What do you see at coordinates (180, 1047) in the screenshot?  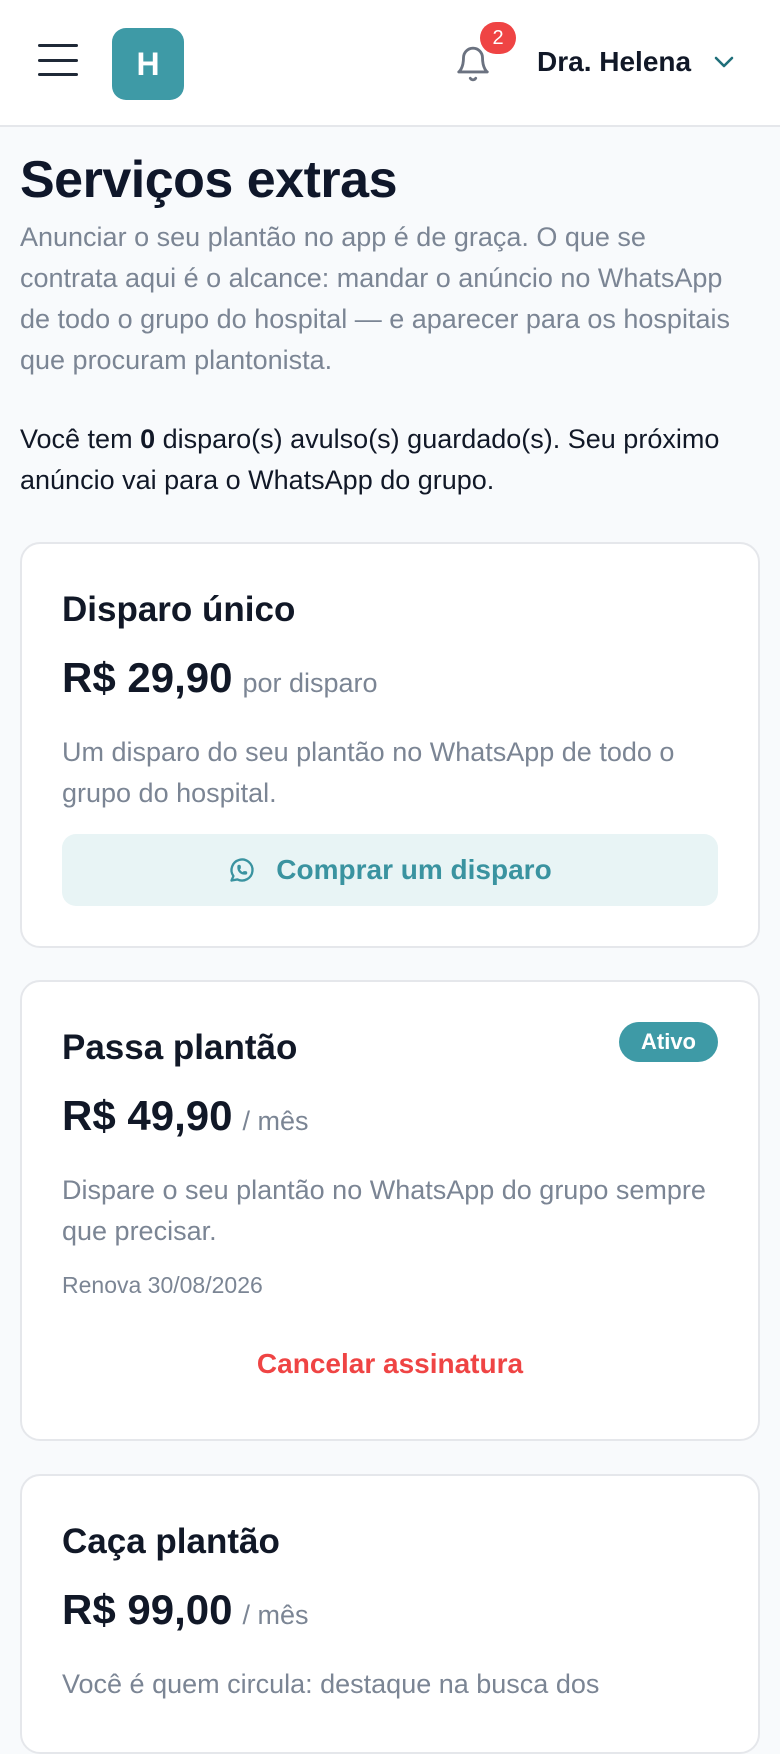 I see `plan-title: Passa plantão` at bounding box center [180, 1047].